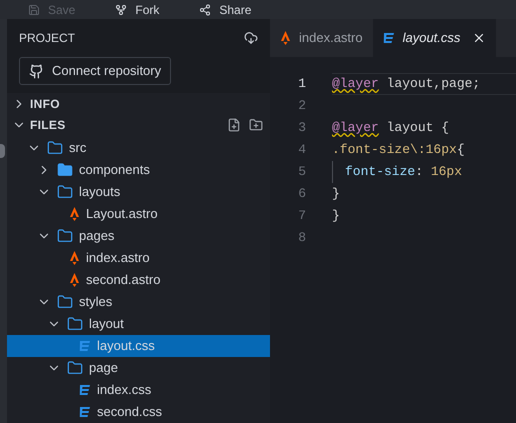 This screenshot has width=516, height=423. Describe the element at coordinates (137, 10) in the screenshot. I see `toolbar-button: Fork` at that location.